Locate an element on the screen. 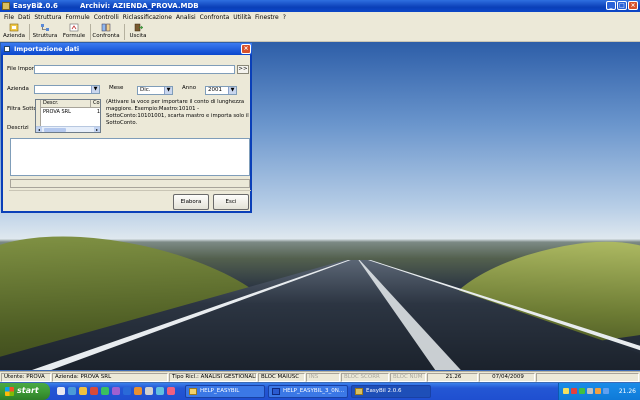  grid-horizontal-scrollbar: ◂ ▸ is located at coordinates (68, 129).